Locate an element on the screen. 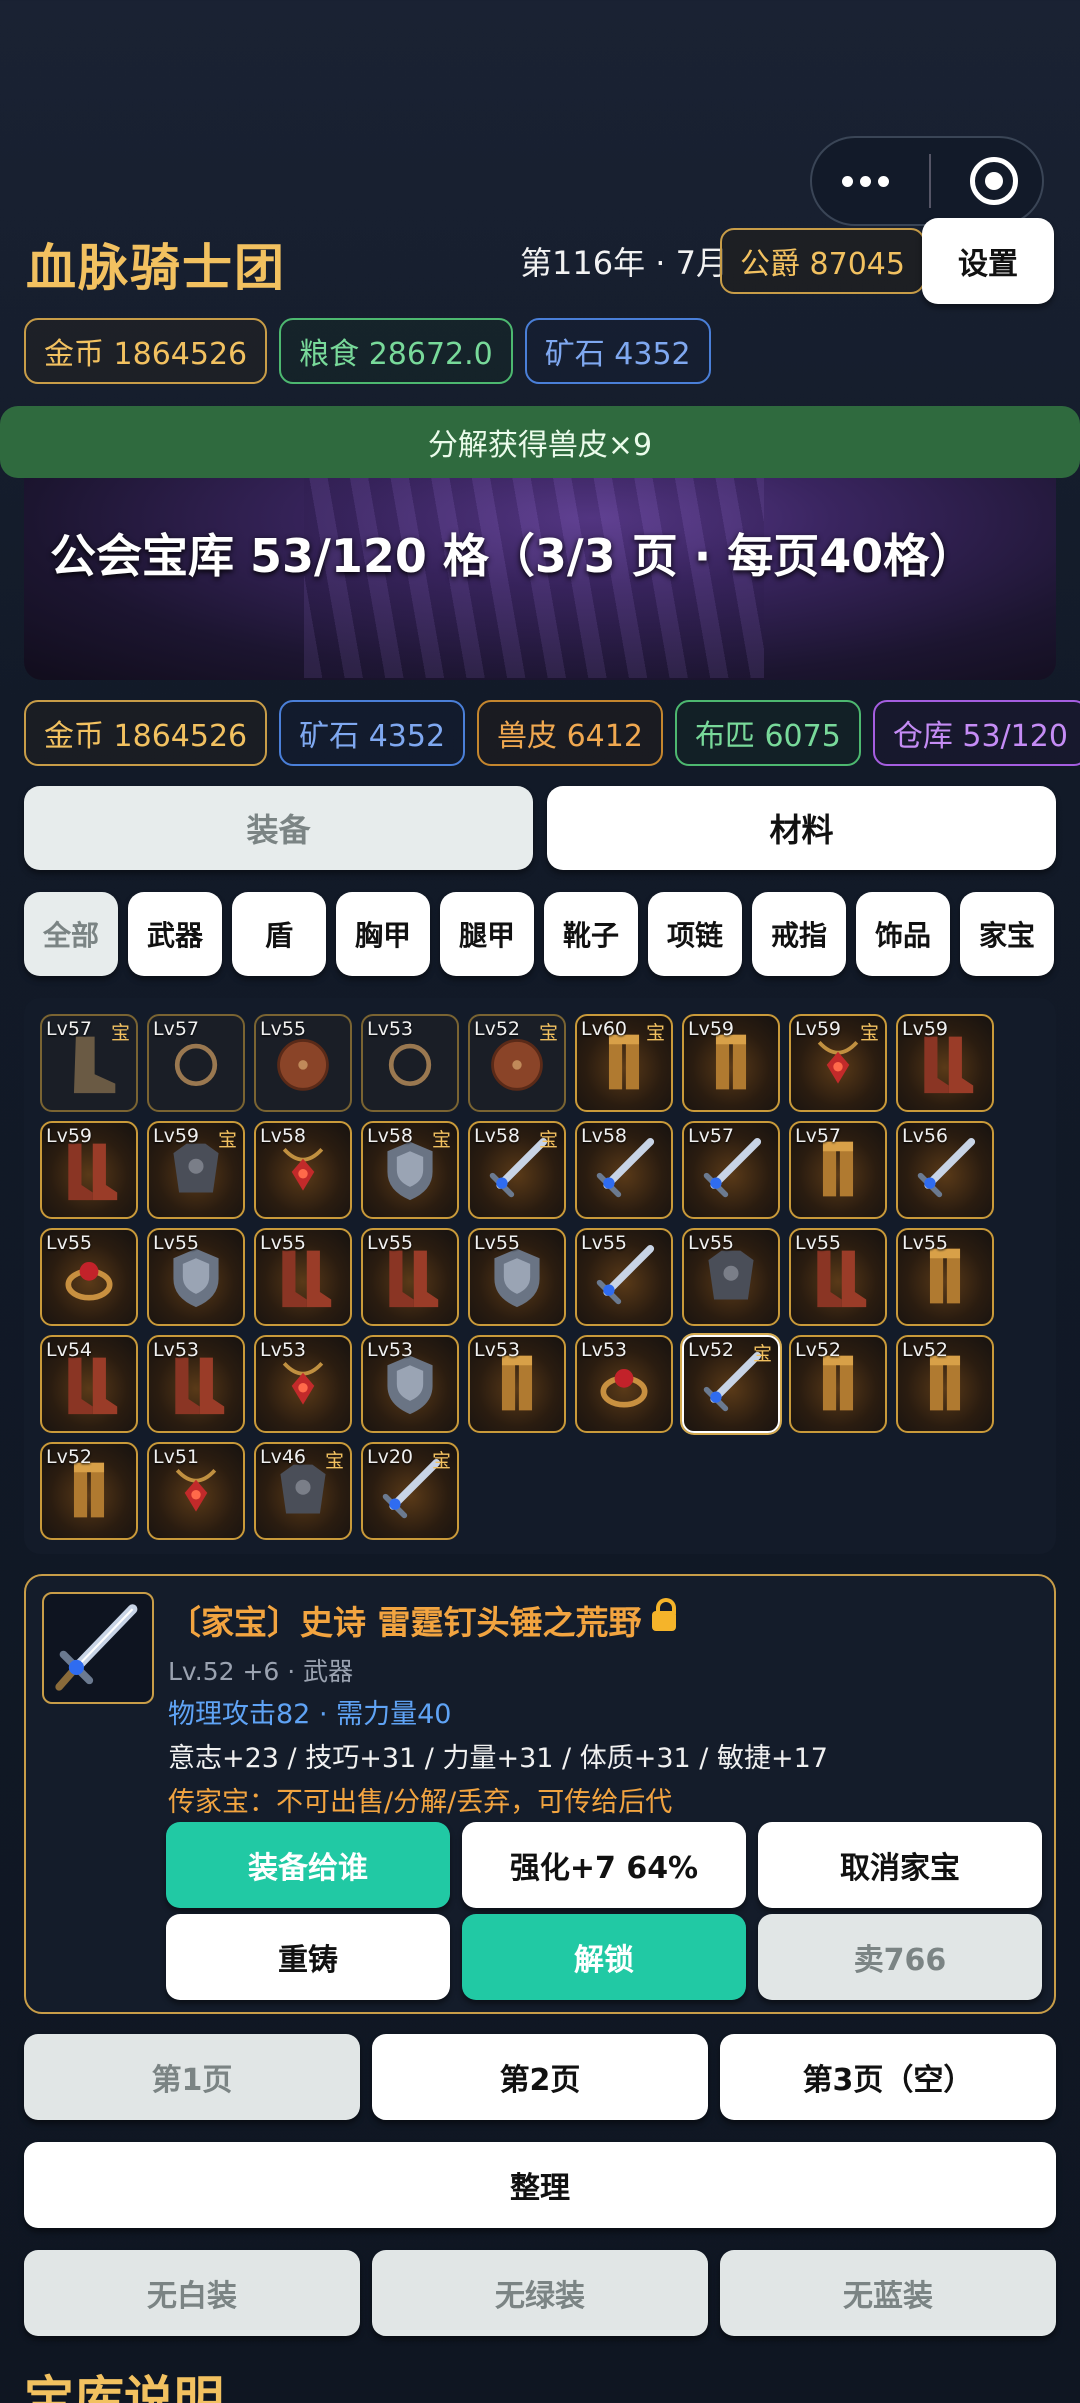 The image size is (1080, 2403). settings-button: 设置 is located at coordinates (988, 261).